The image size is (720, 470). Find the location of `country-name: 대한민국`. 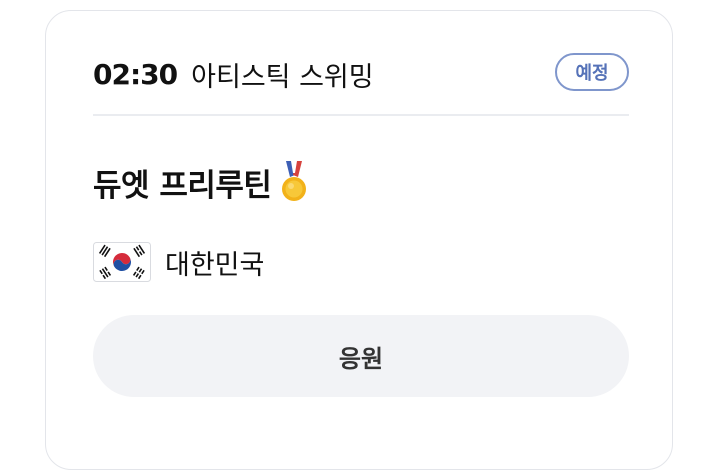

country-name: 대한민국 is located at coordinates (215, 265).